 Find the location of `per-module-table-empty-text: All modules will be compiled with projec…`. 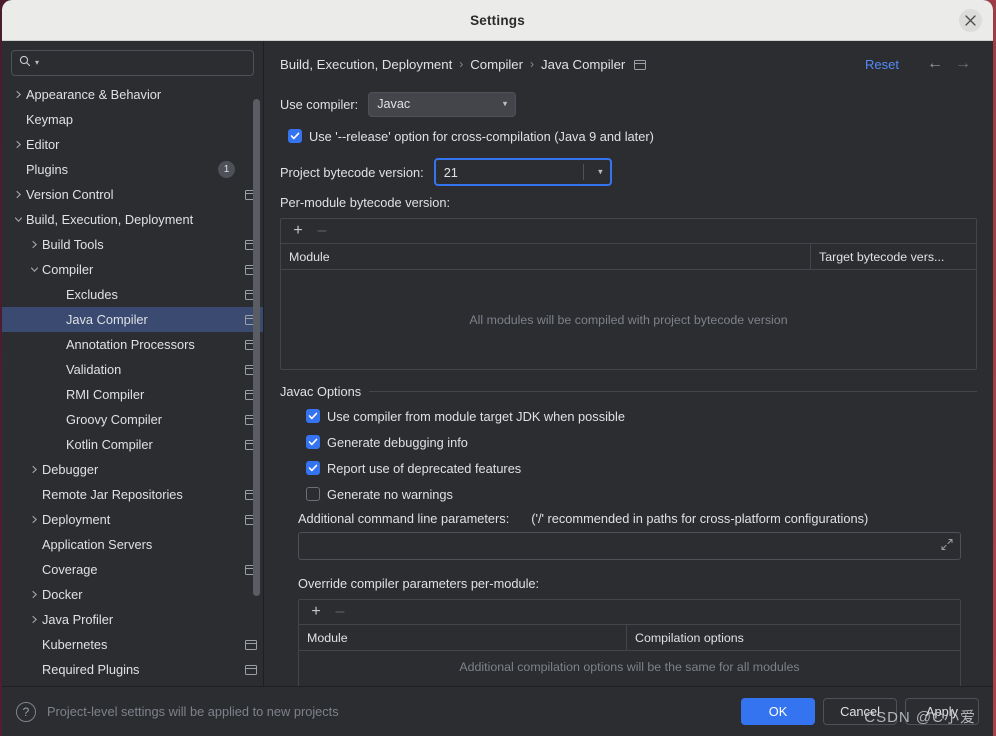

per-module-table-empty-text: All modules will be compiled with projec… is located at coordinates (628, 319).